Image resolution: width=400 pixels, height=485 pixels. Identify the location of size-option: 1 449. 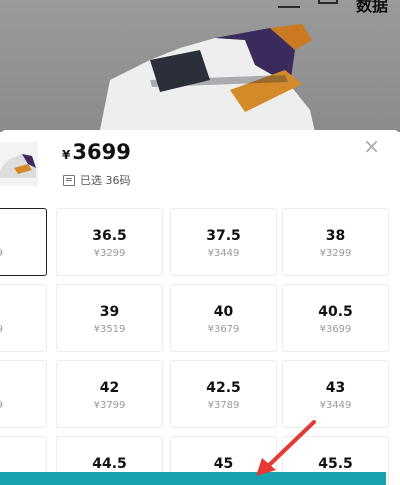
(23, 394).